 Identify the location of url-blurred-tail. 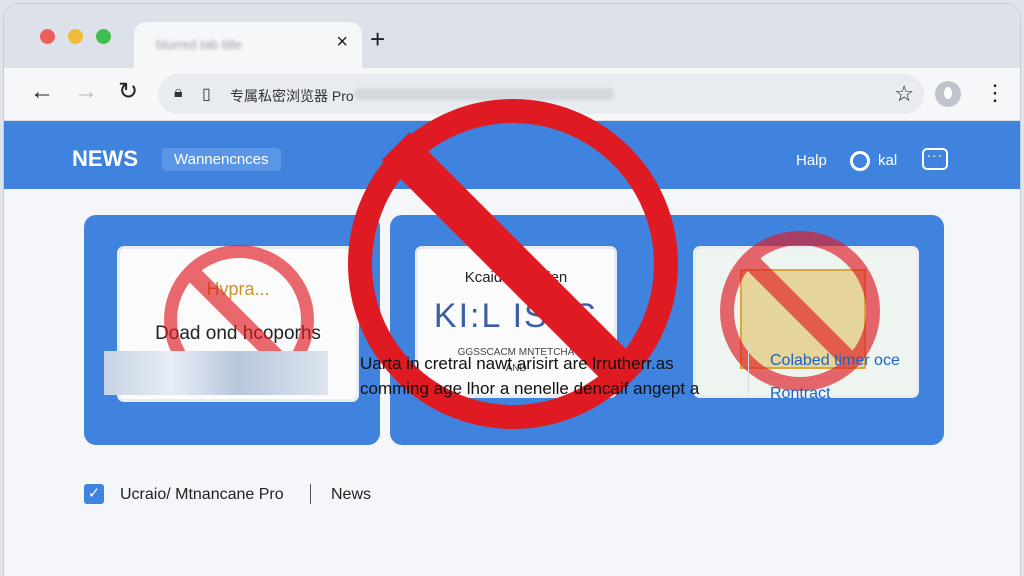
(484, 94).